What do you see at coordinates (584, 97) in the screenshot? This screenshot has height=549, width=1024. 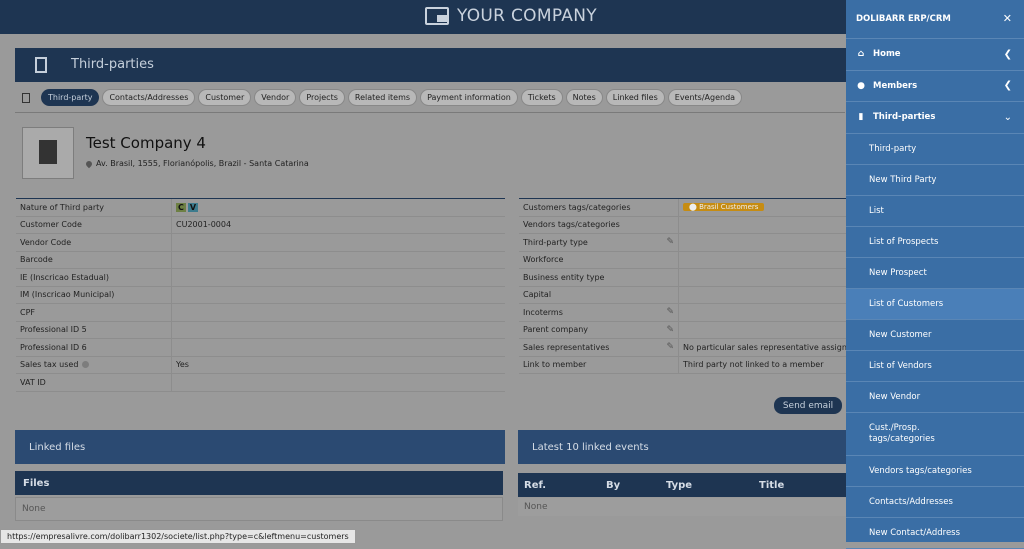 I see `tab-notes: Notes` at bounding box center [584, 97].